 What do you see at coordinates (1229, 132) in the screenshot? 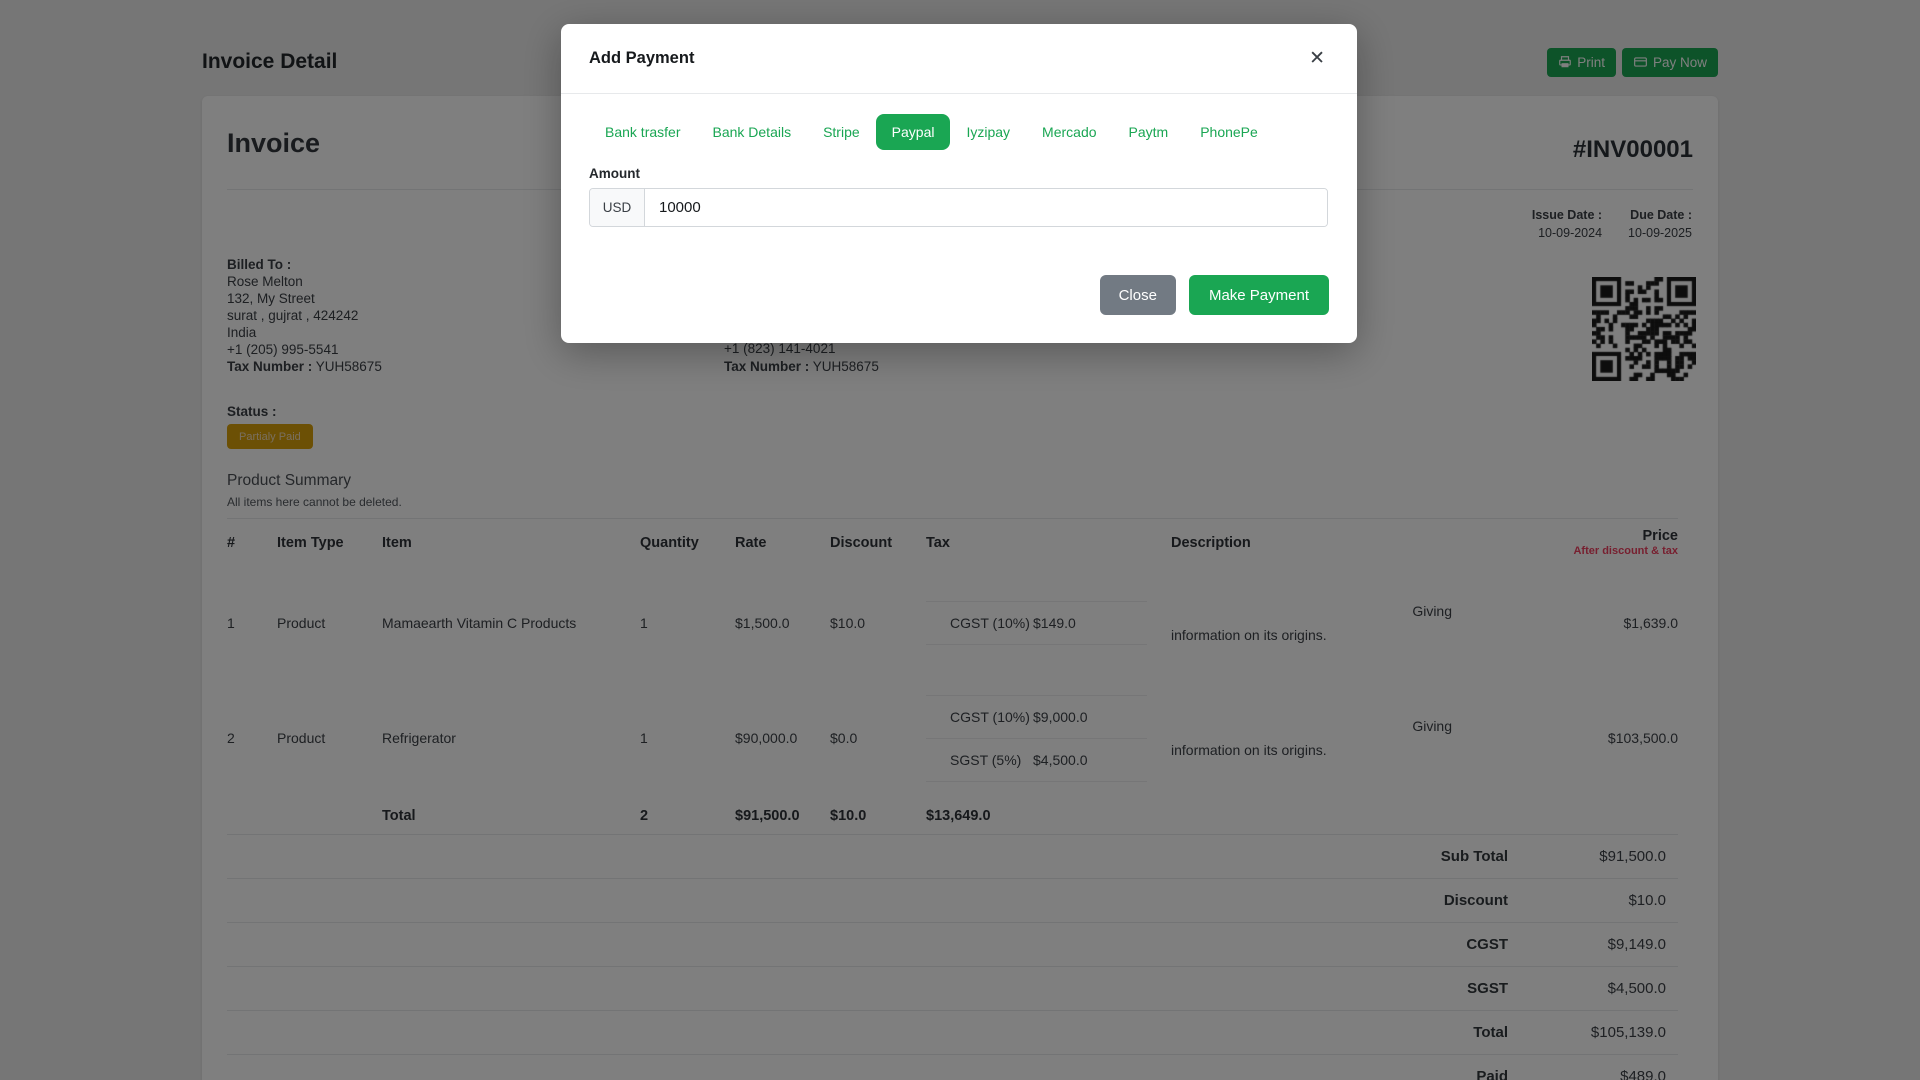
I see `tab-phonepe: PhonePe` at bounding box center [1229, 132].